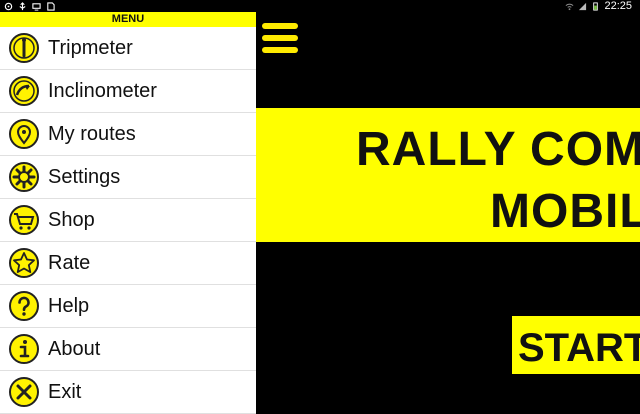 This screenshot has height=414, width=640. What do you see at coordinates (24, 349) in the screenshot?
I see `info-icon` at bounding box center [24, 349].